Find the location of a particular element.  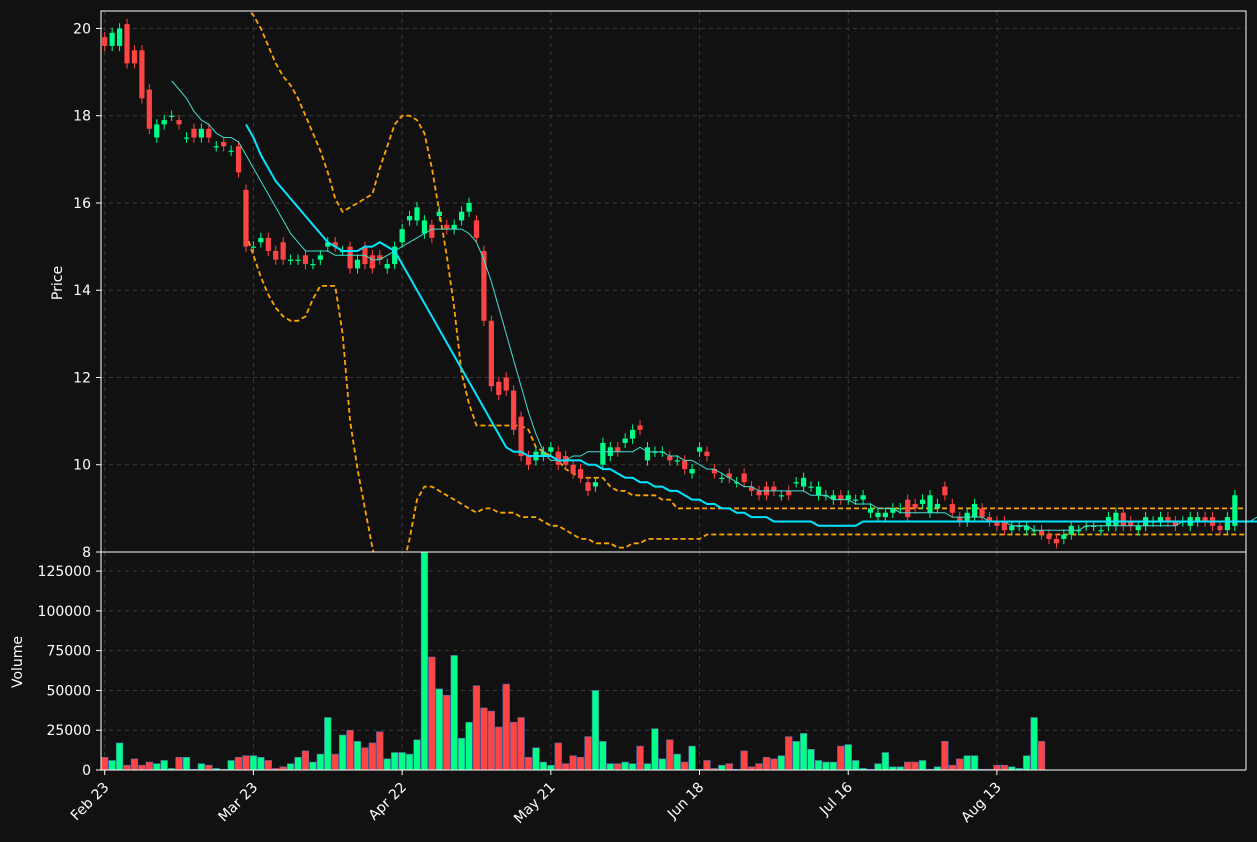

price-tick-label: 12 is located at coordinates (82, 378).